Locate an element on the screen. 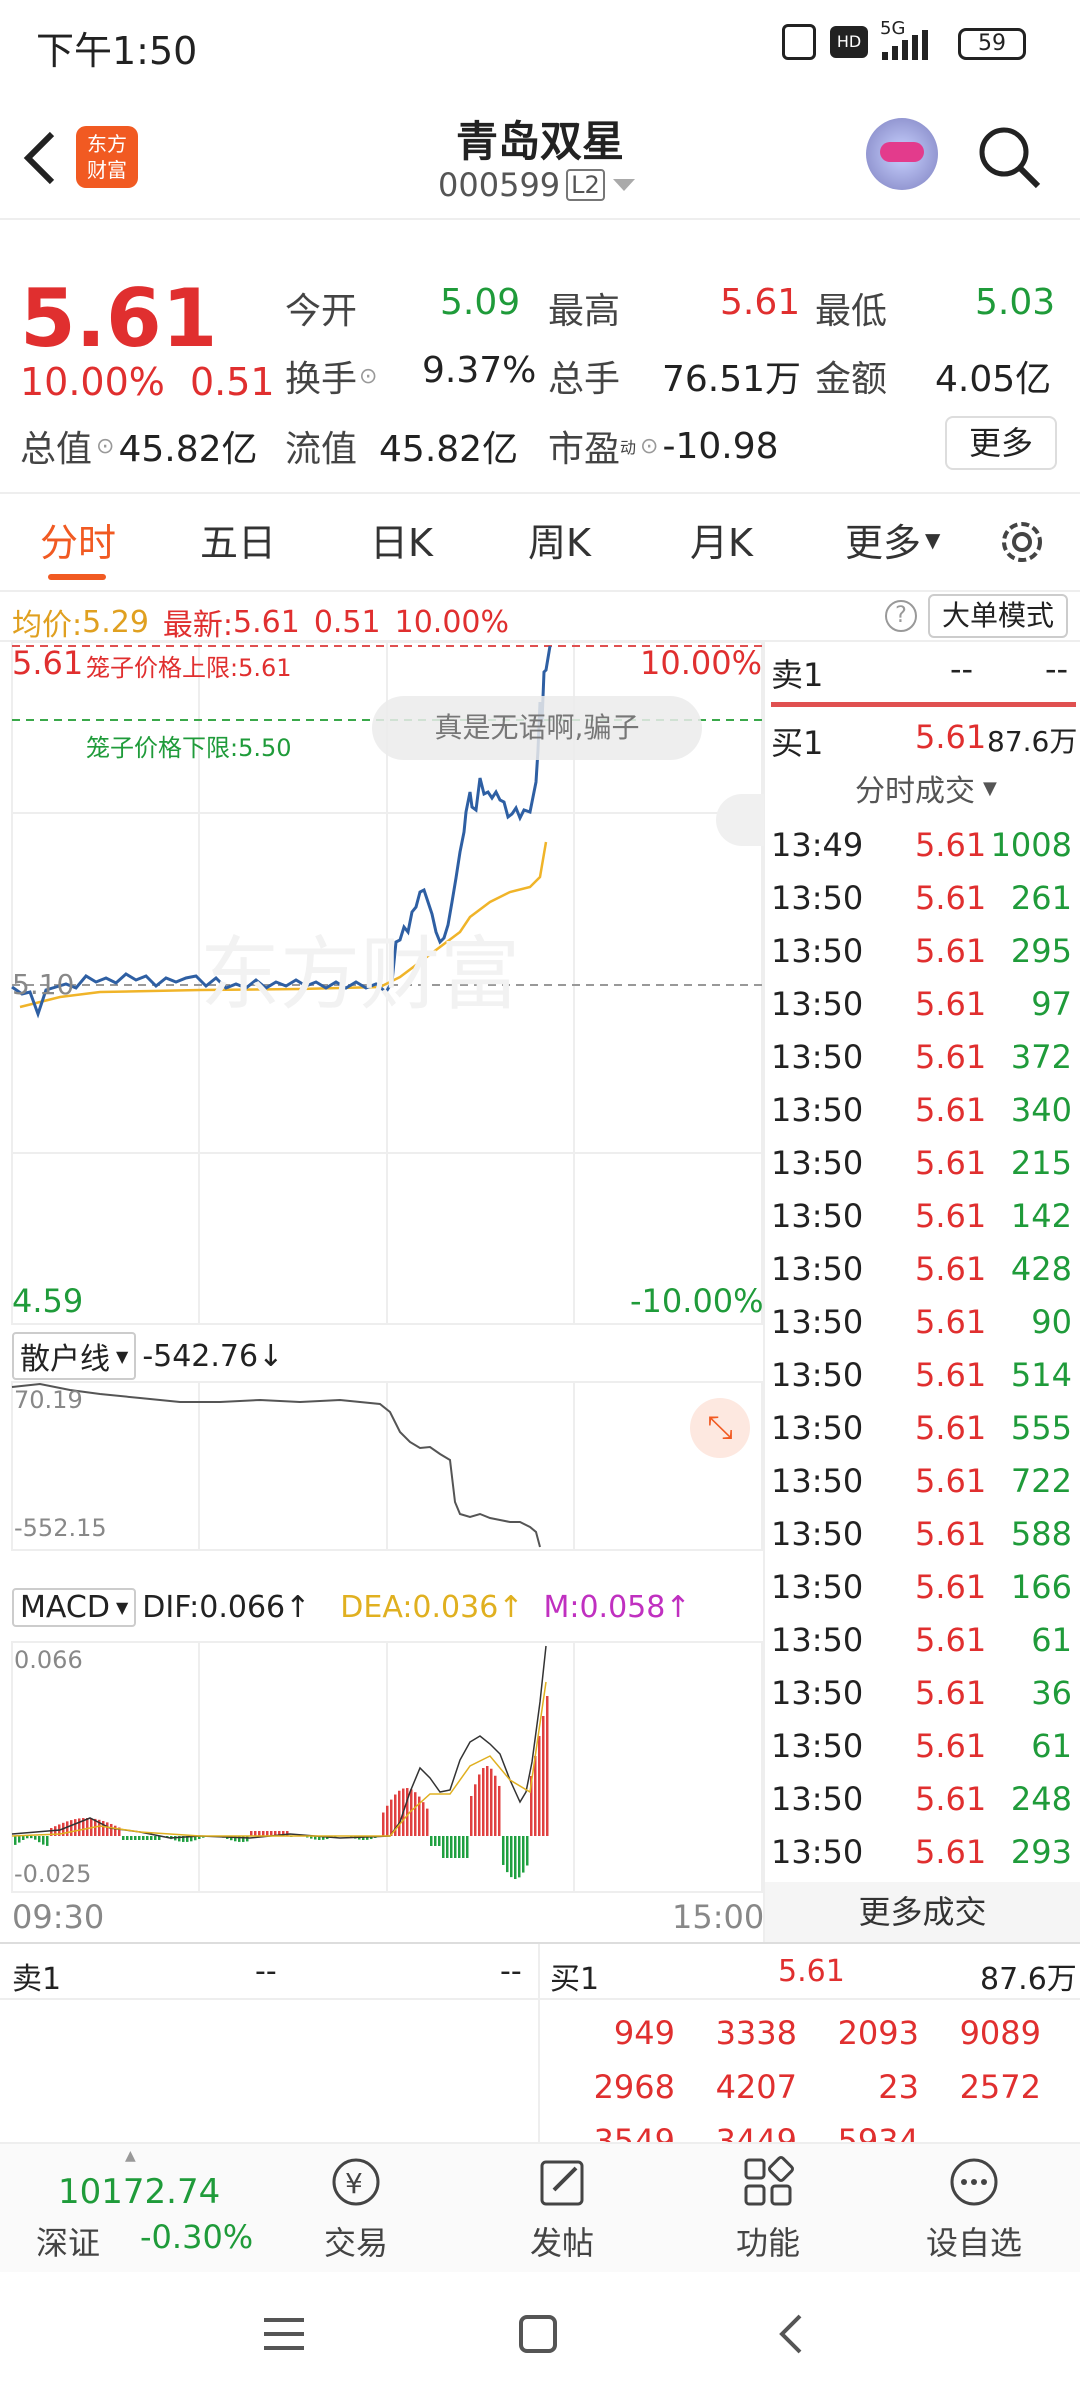 Image resolution: width=1080 pixels, height=2400 pixels. robot-assistant-icon is located at coordinates (902, 154).